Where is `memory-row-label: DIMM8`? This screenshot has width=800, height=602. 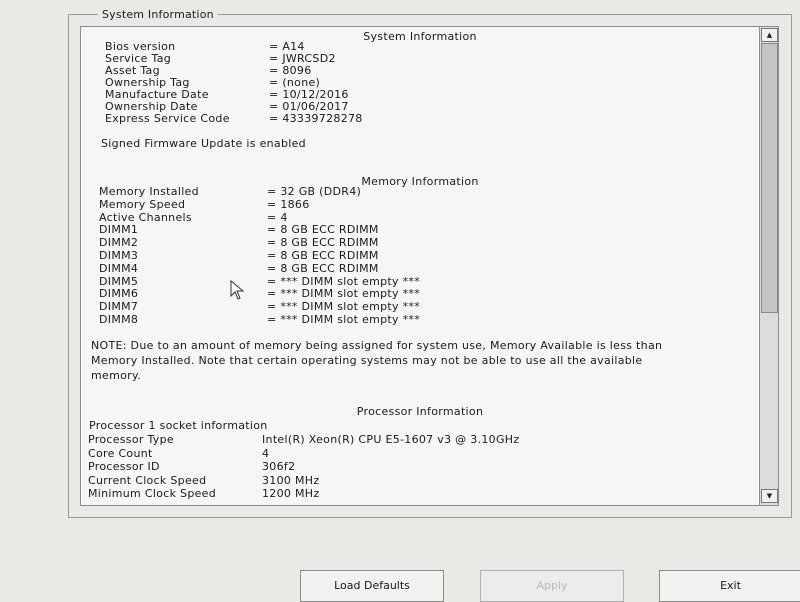
memory-row-label: DIMM8 is located at coordinates (119, 319).